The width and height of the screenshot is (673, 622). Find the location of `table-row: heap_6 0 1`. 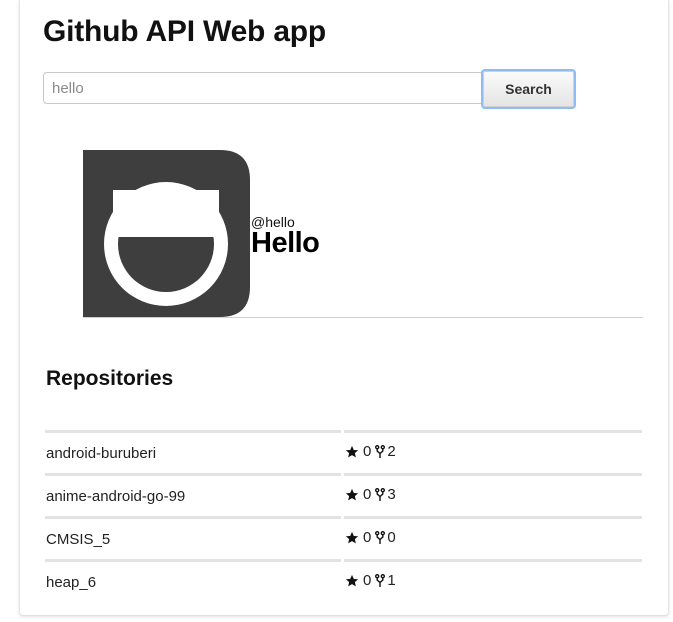

table-row: heap_6 0 1 is located at coordinates (343, 580).